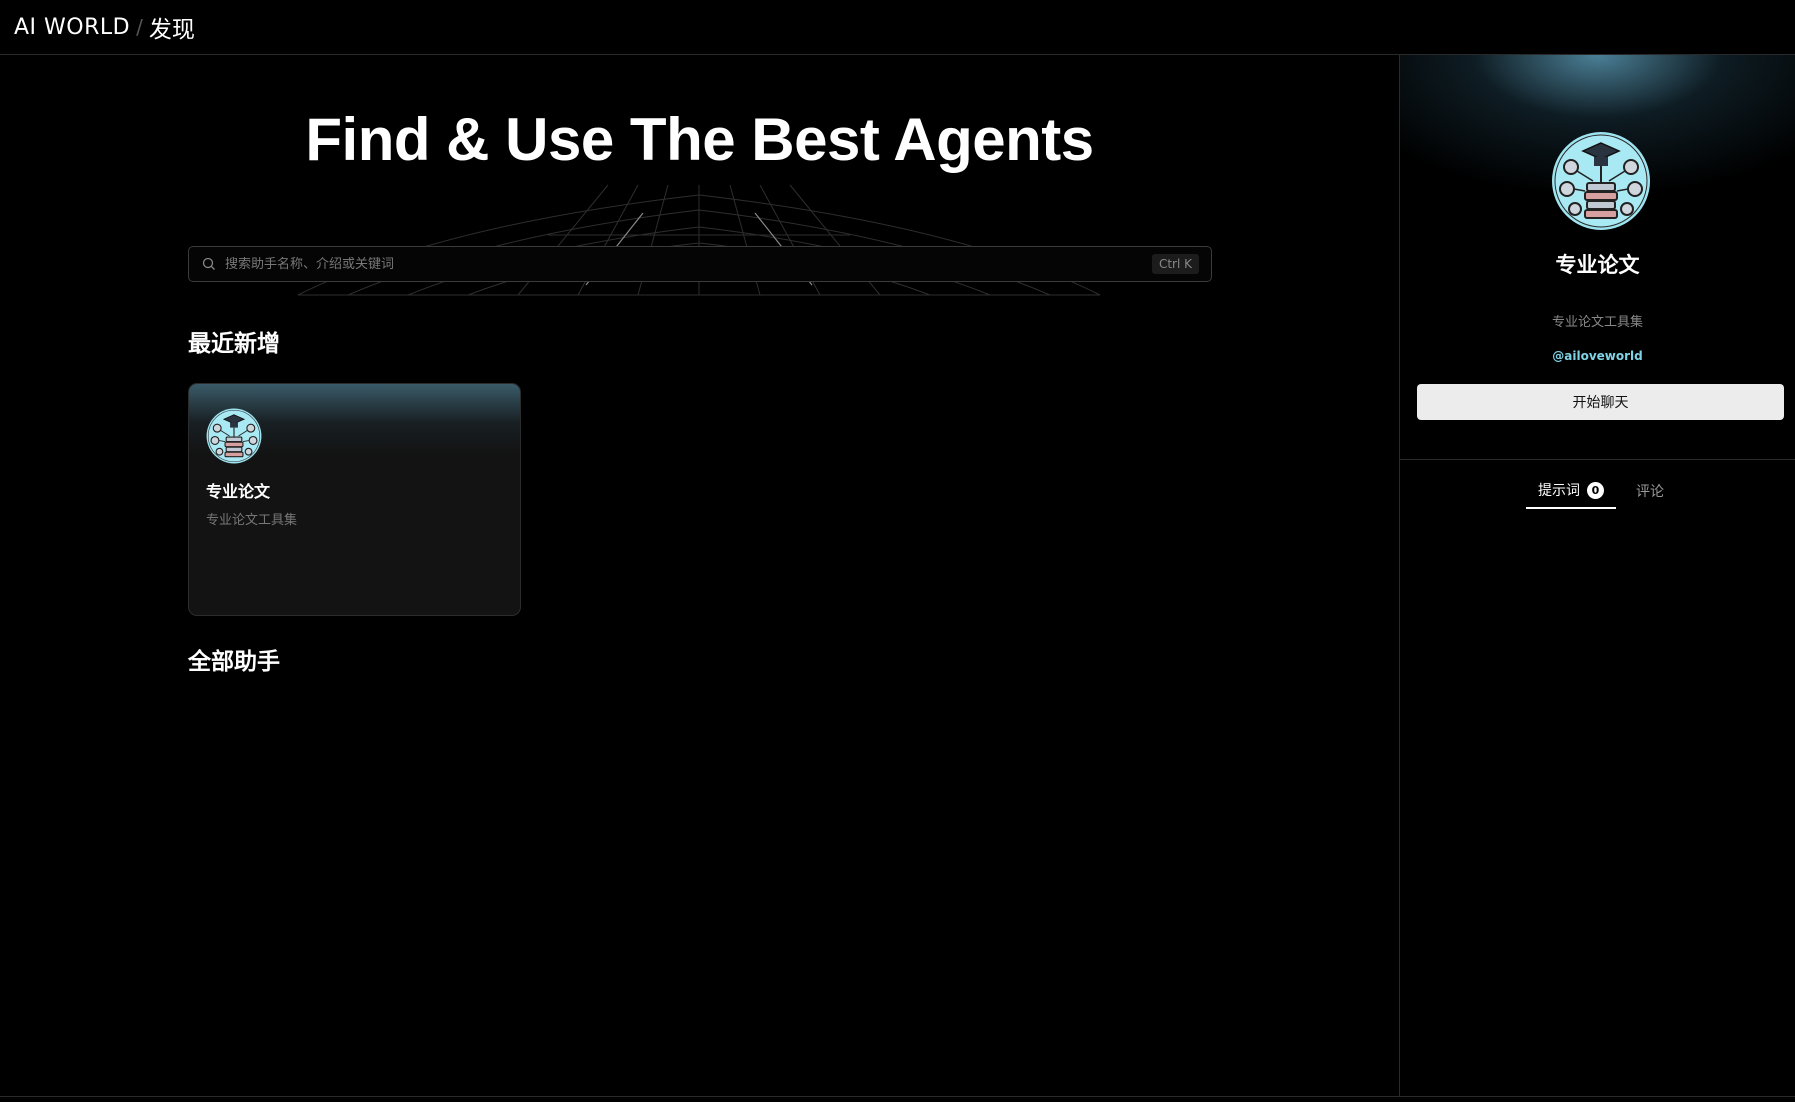  What do you see at coordinates (1559, 491) in the screenshot?
I see `tab-prompts-label: 提示词` at bounding box center [1559, 491].